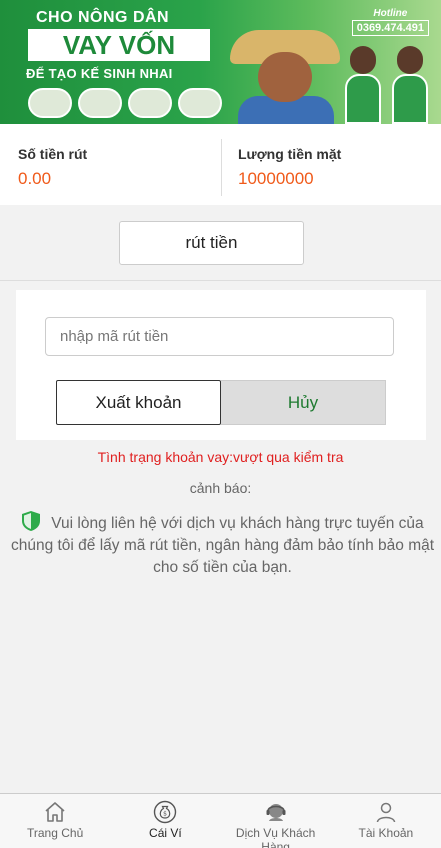 Image resolution: width=441 pixels, height=848 pixels. I want to click on banner-line-1: CHO NÔNG DÂN, so click(103, 17).